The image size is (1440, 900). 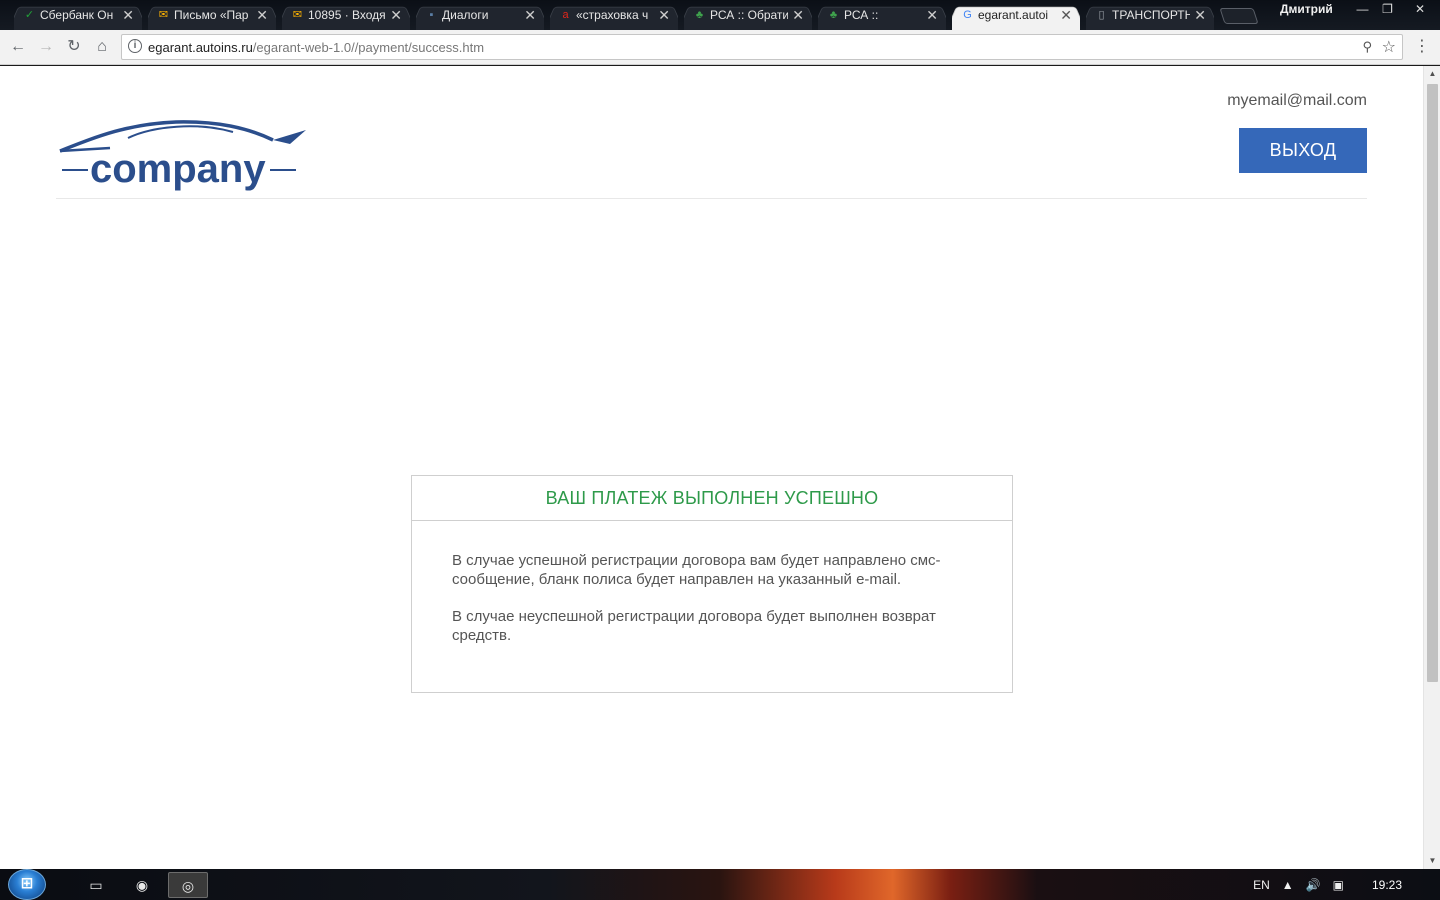 I want to click on scroll-thumb, so click(x=1432, y=383).